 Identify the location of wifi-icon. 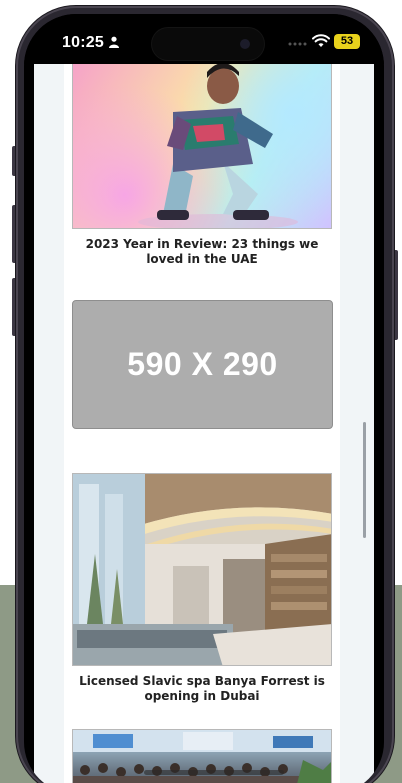
(321, 40).